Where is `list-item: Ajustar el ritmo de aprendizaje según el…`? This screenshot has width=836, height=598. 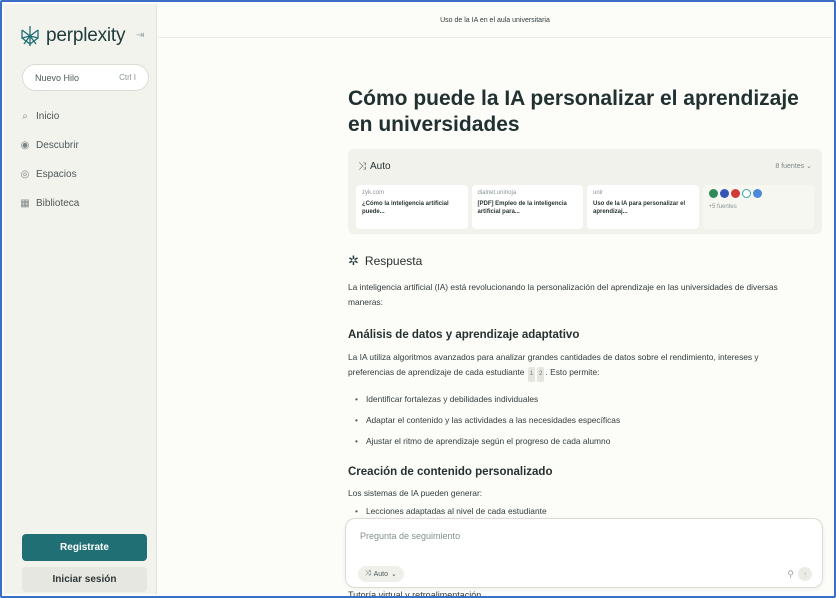 list-item: Ajustar el ritmo de aprendizaje según el… is located at coordinates (575, 440).